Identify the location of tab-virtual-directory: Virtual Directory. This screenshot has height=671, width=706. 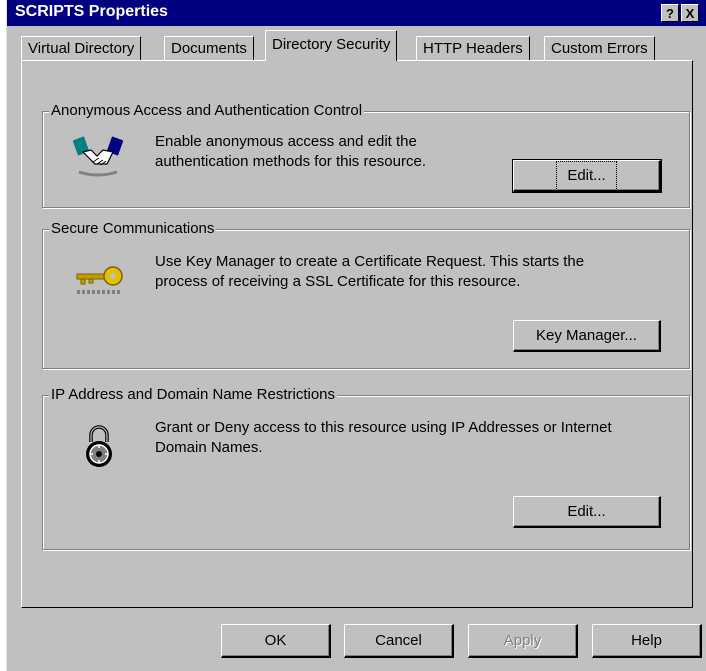
(81, 48).